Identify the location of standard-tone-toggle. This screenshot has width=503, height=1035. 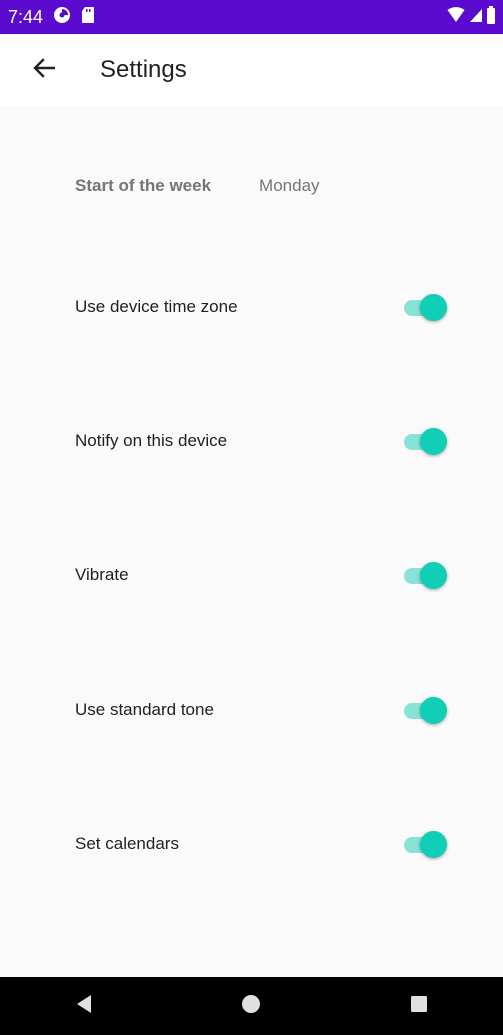
(425, 710).